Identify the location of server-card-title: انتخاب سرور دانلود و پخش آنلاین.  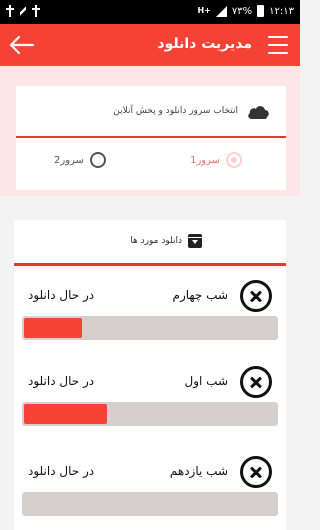
(175, 111).